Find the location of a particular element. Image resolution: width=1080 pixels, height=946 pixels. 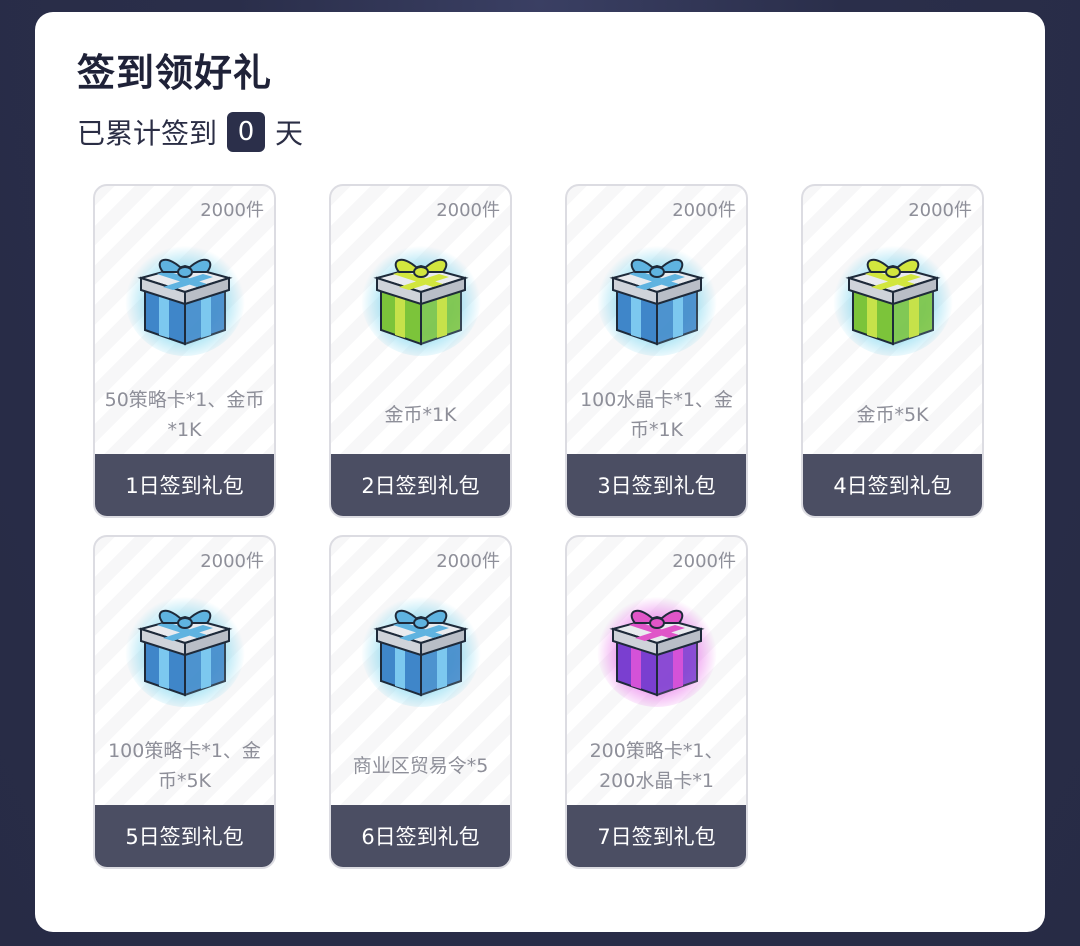

gift-card-day-2: 2000件 金币*1K 2日签到礼包 is located at coordinates (420, 351).